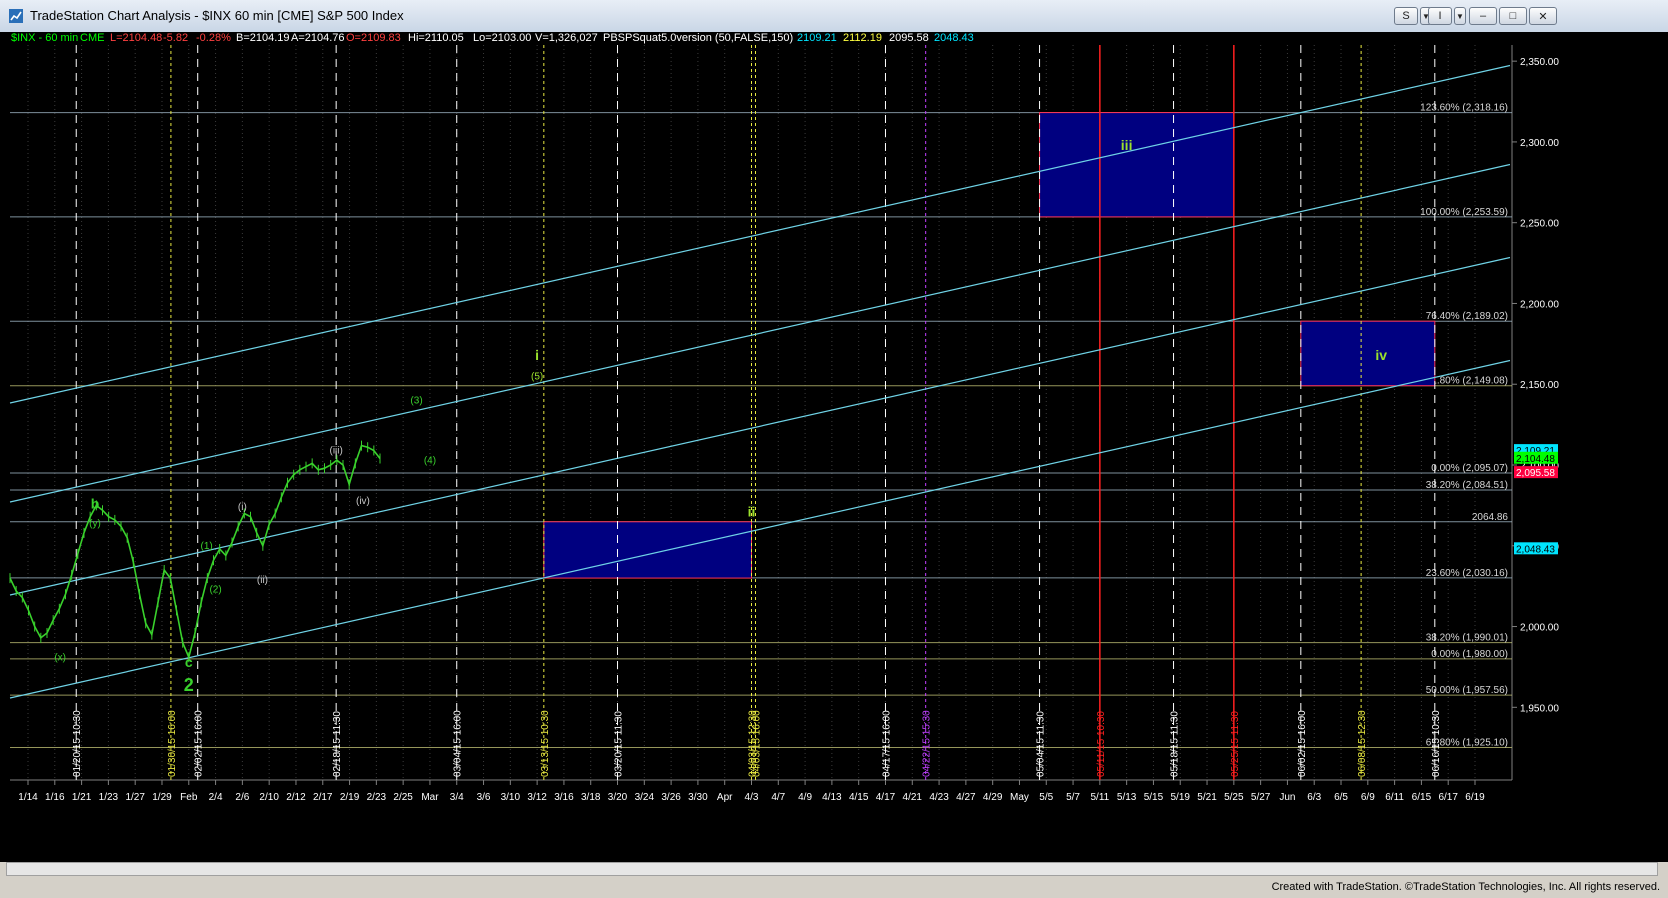 Image resolution: width=1668 pixels, height=898 pixels. What do you see at coordinates (16, 16) in the screenshot?
I see `tradestation-app-icon` at bounding box center [16, 16].